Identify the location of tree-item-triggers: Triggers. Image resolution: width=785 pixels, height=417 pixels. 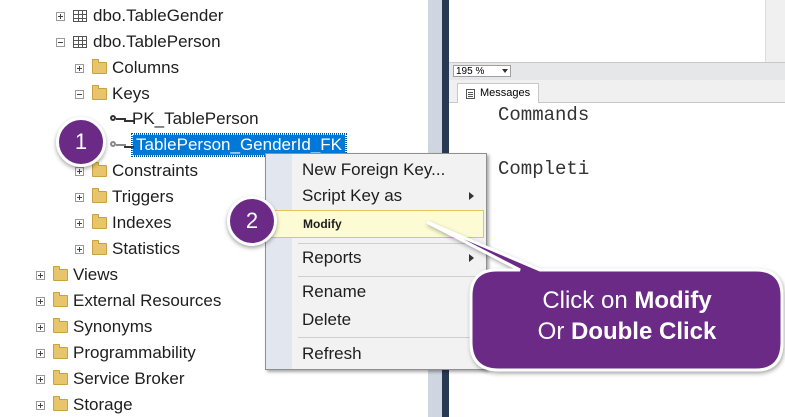
(124, 197).